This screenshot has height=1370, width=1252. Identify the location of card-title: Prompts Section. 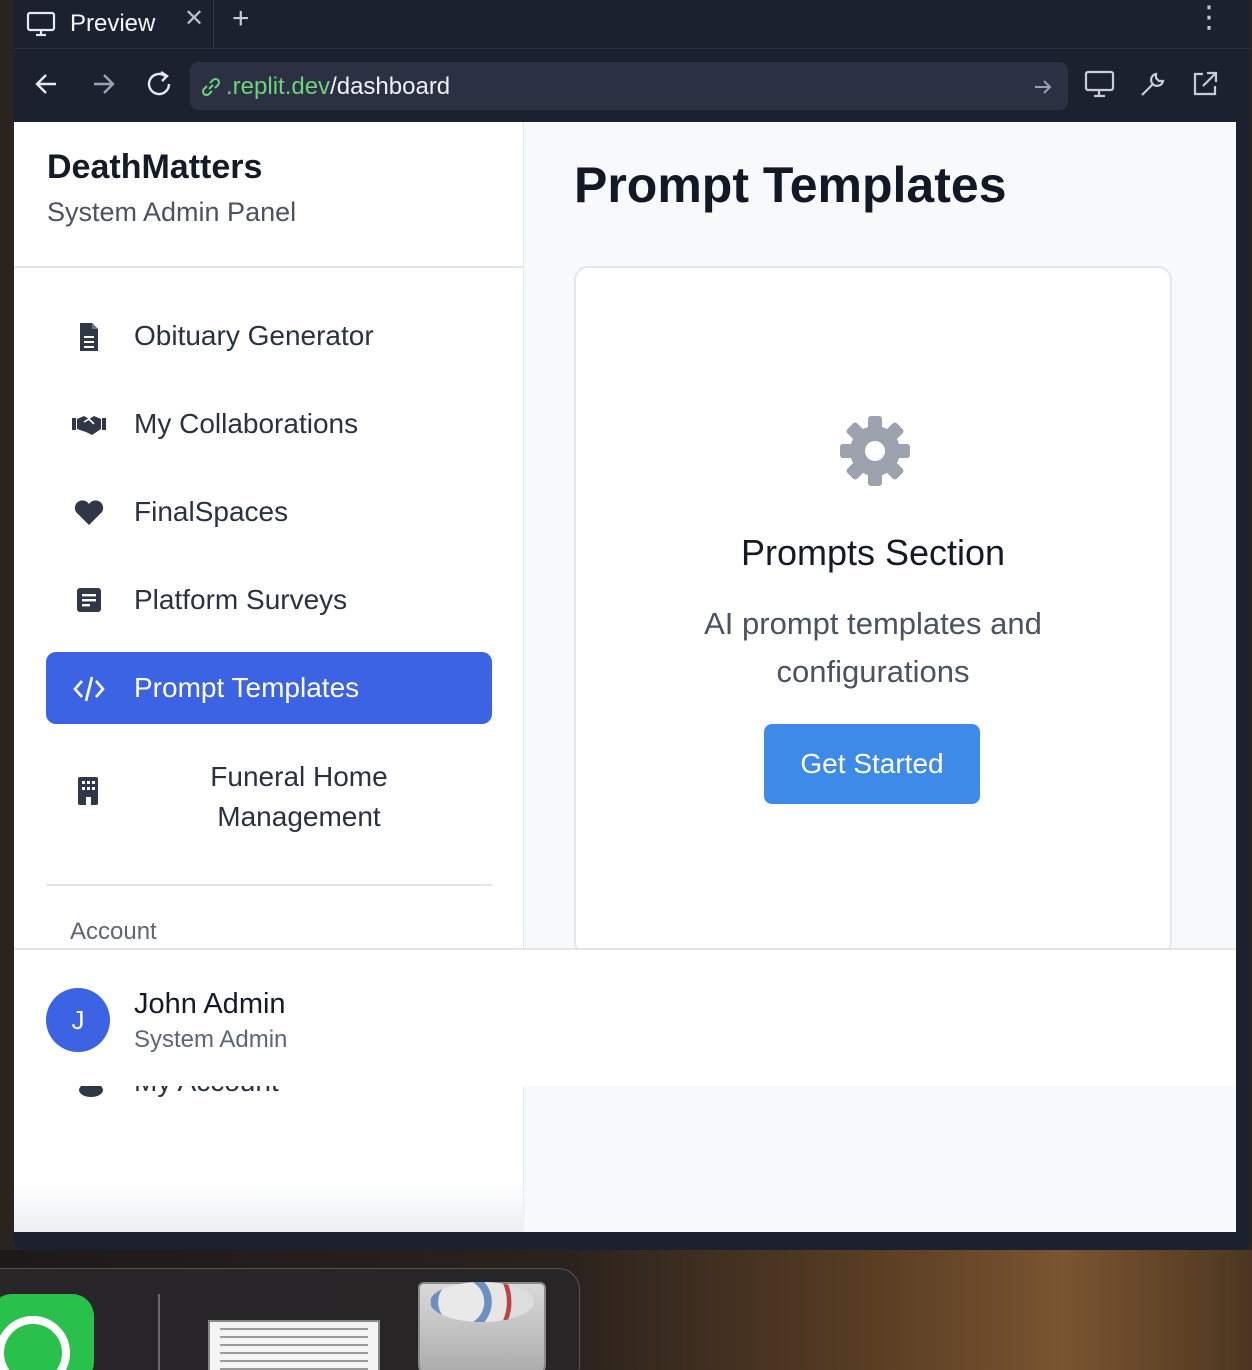
(873, 552).